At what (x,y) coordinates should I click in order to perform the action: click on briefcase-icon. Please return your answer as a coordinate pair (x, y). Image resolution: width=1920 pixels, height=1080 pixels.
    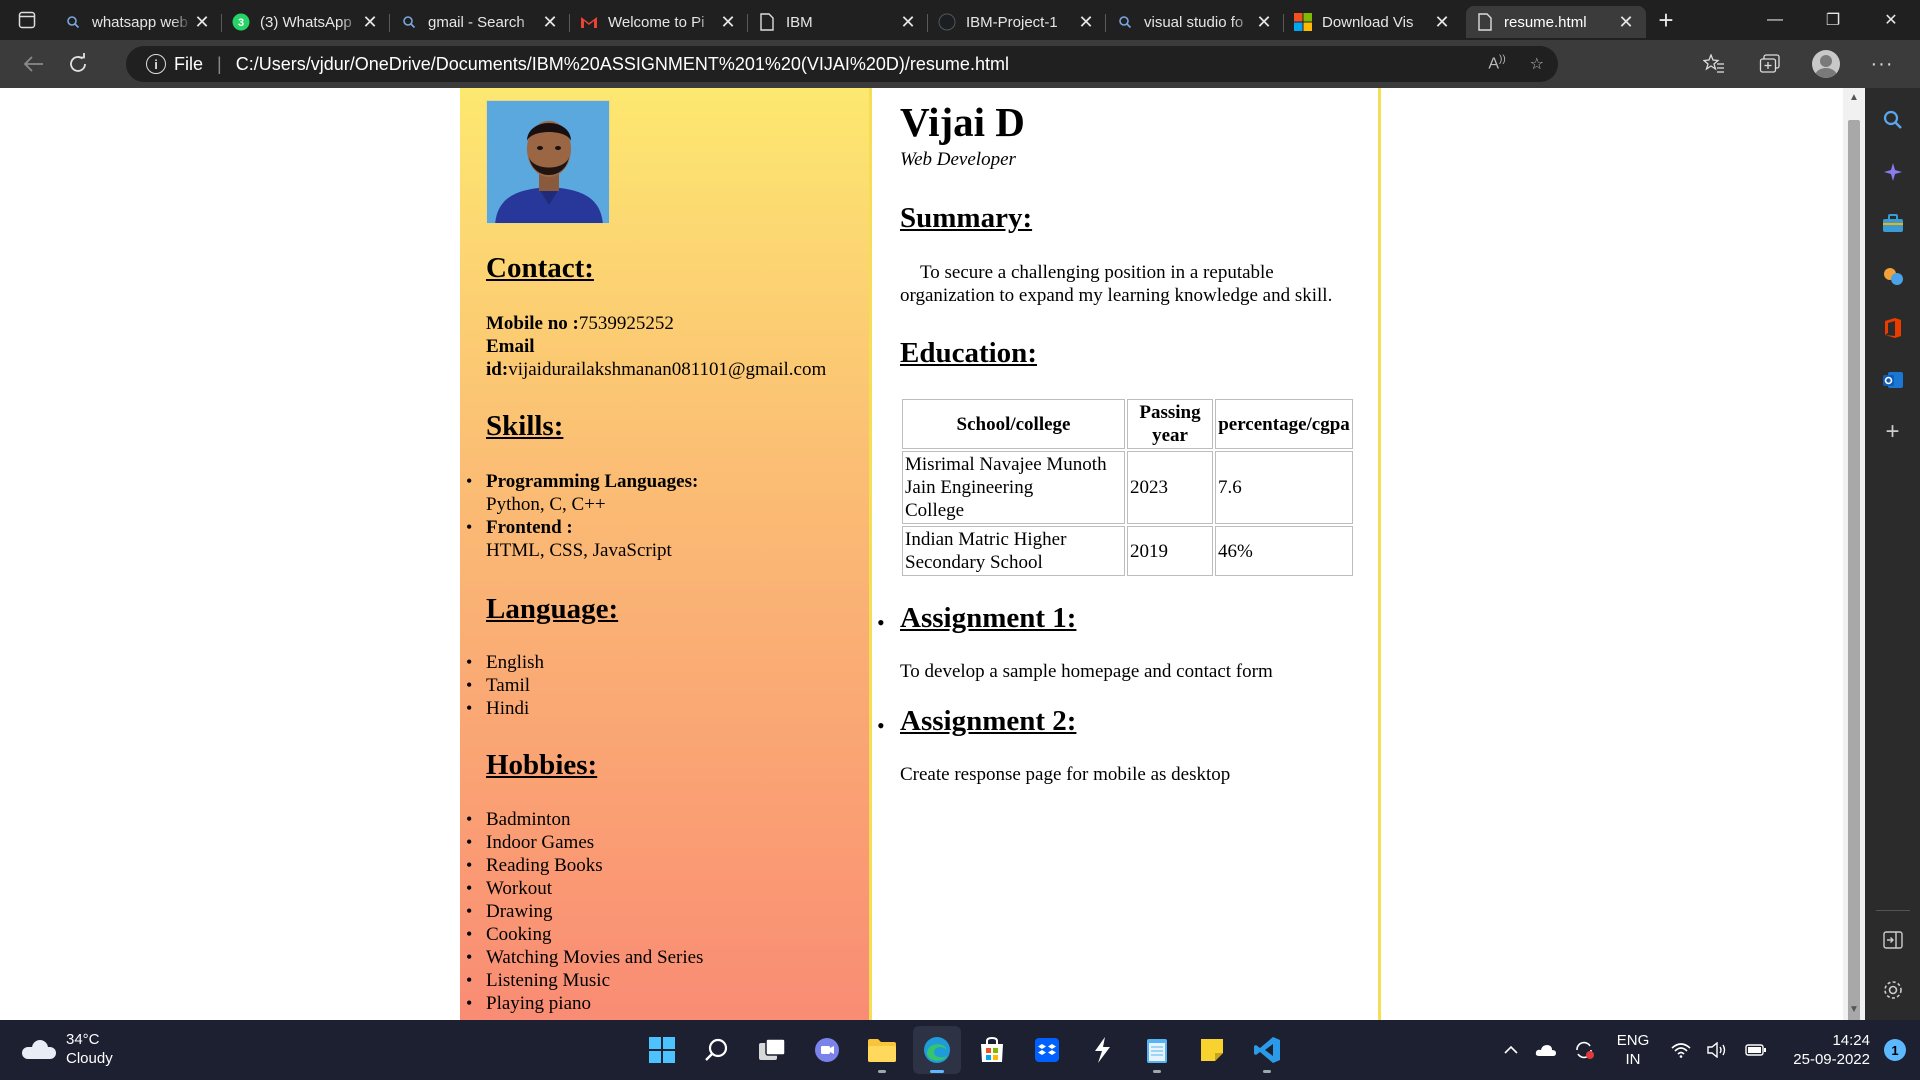
    Looking at the image, I should click on (1892, 223).